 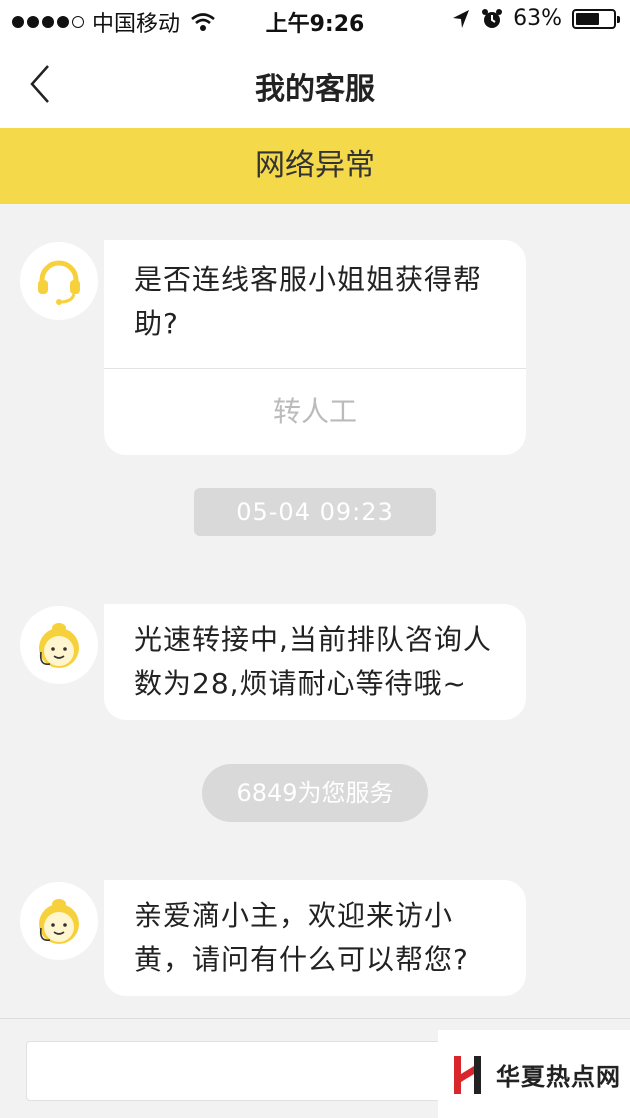 What do you see at coordinates (315, 166) in the screenshot?
I see `network-error-banner: 网络异常` at bounding box center [315, 166].